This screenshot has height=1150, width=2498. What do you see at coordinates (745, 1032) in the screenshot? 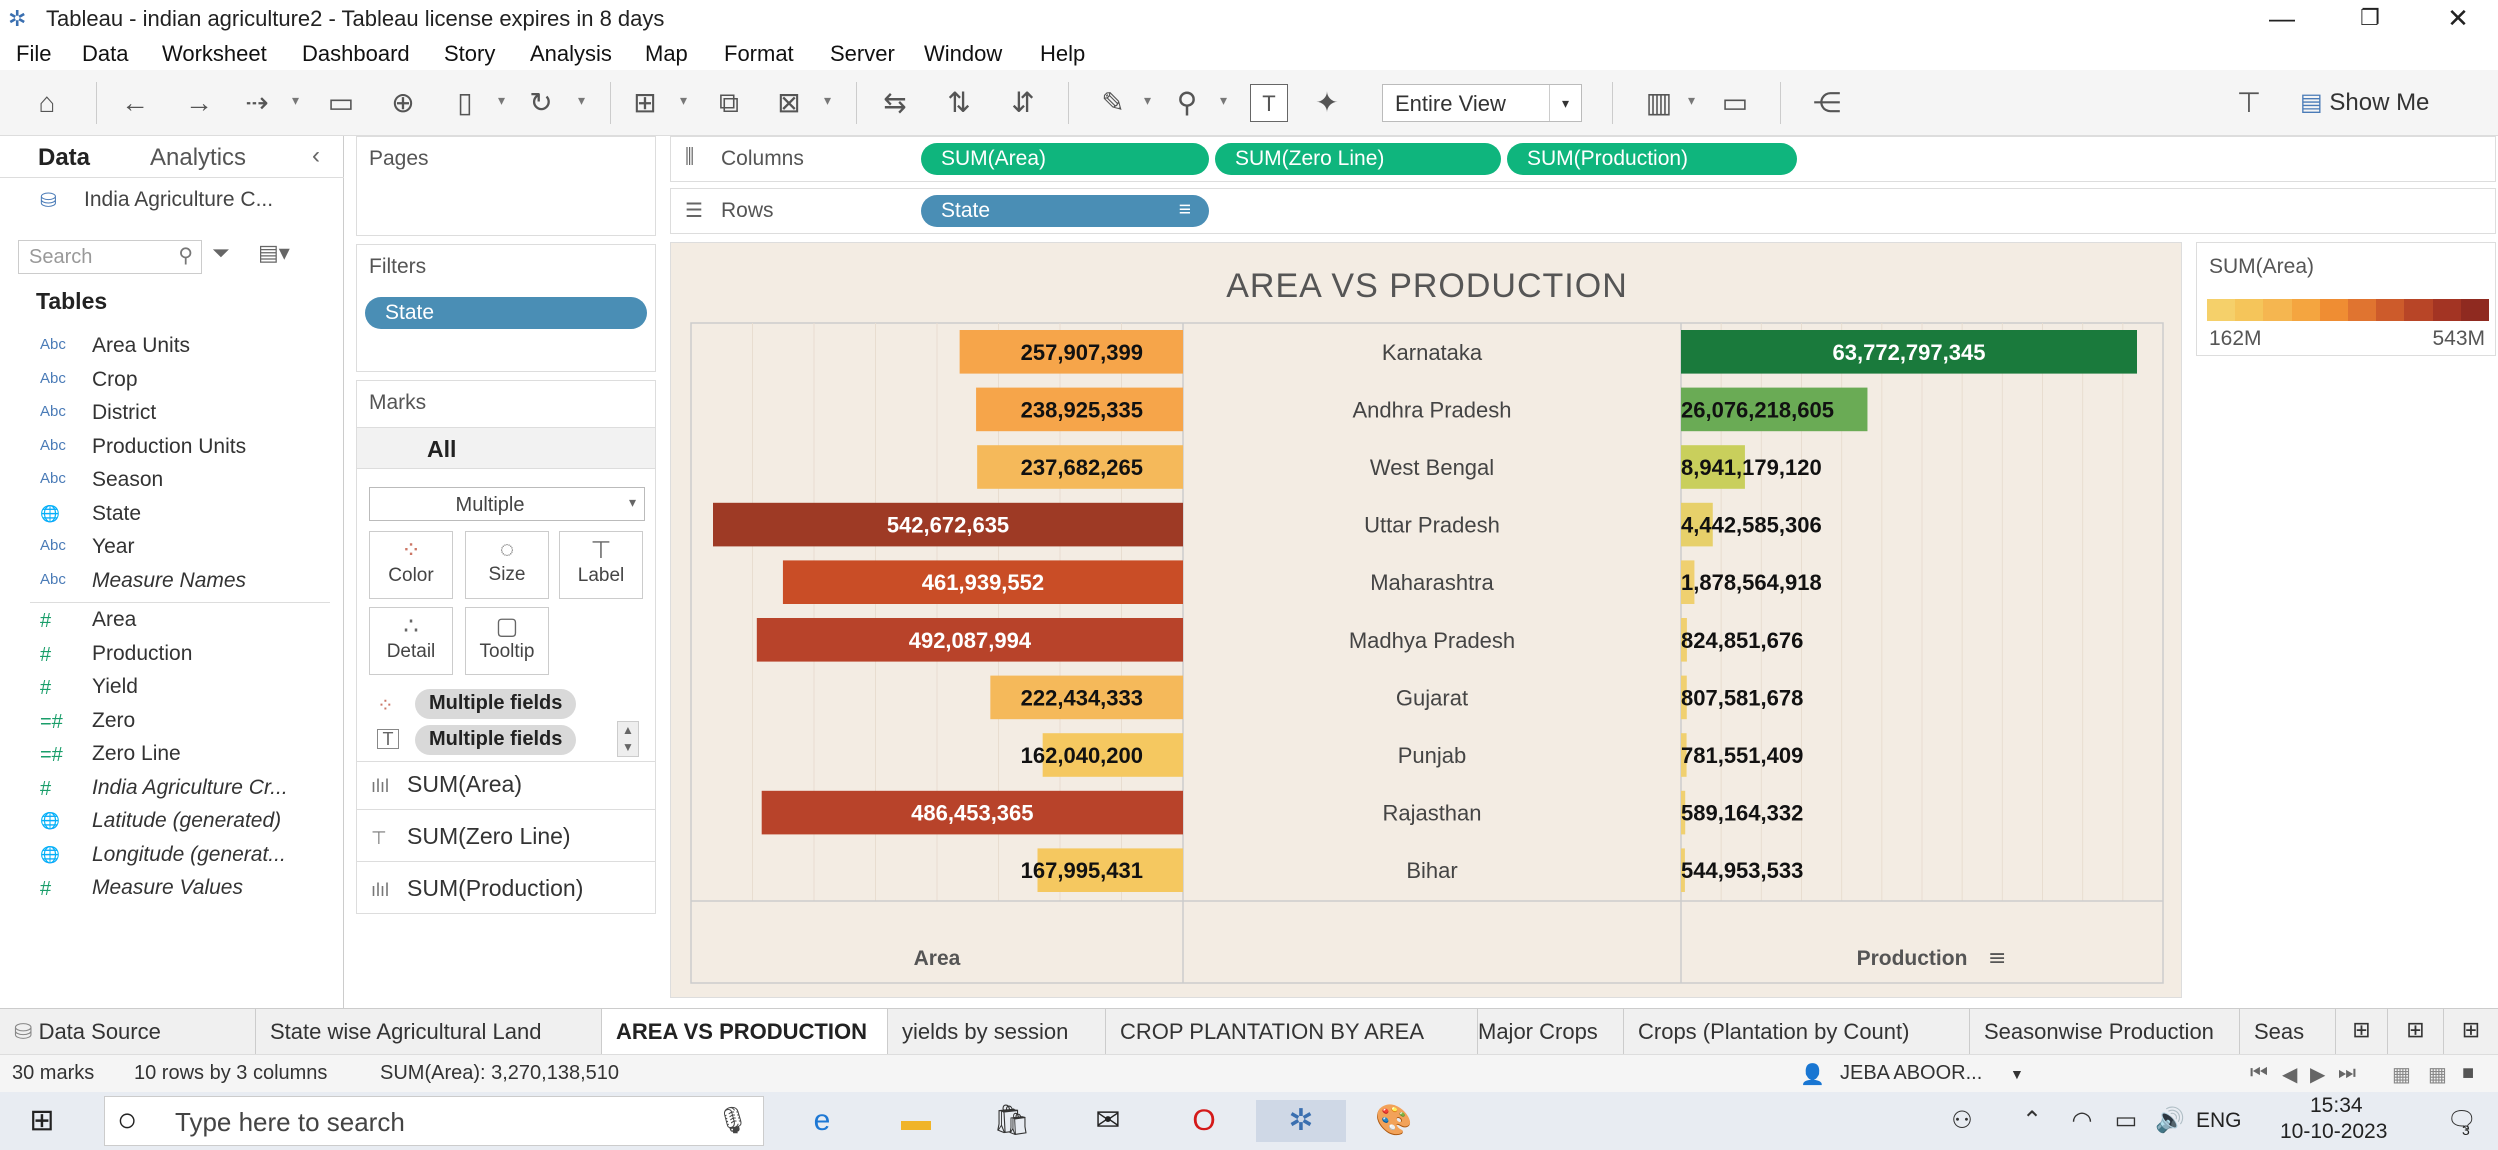
I see `tab-area-vs-production: AREA VS PRODUCTION` at bounding box center [745, 1032].